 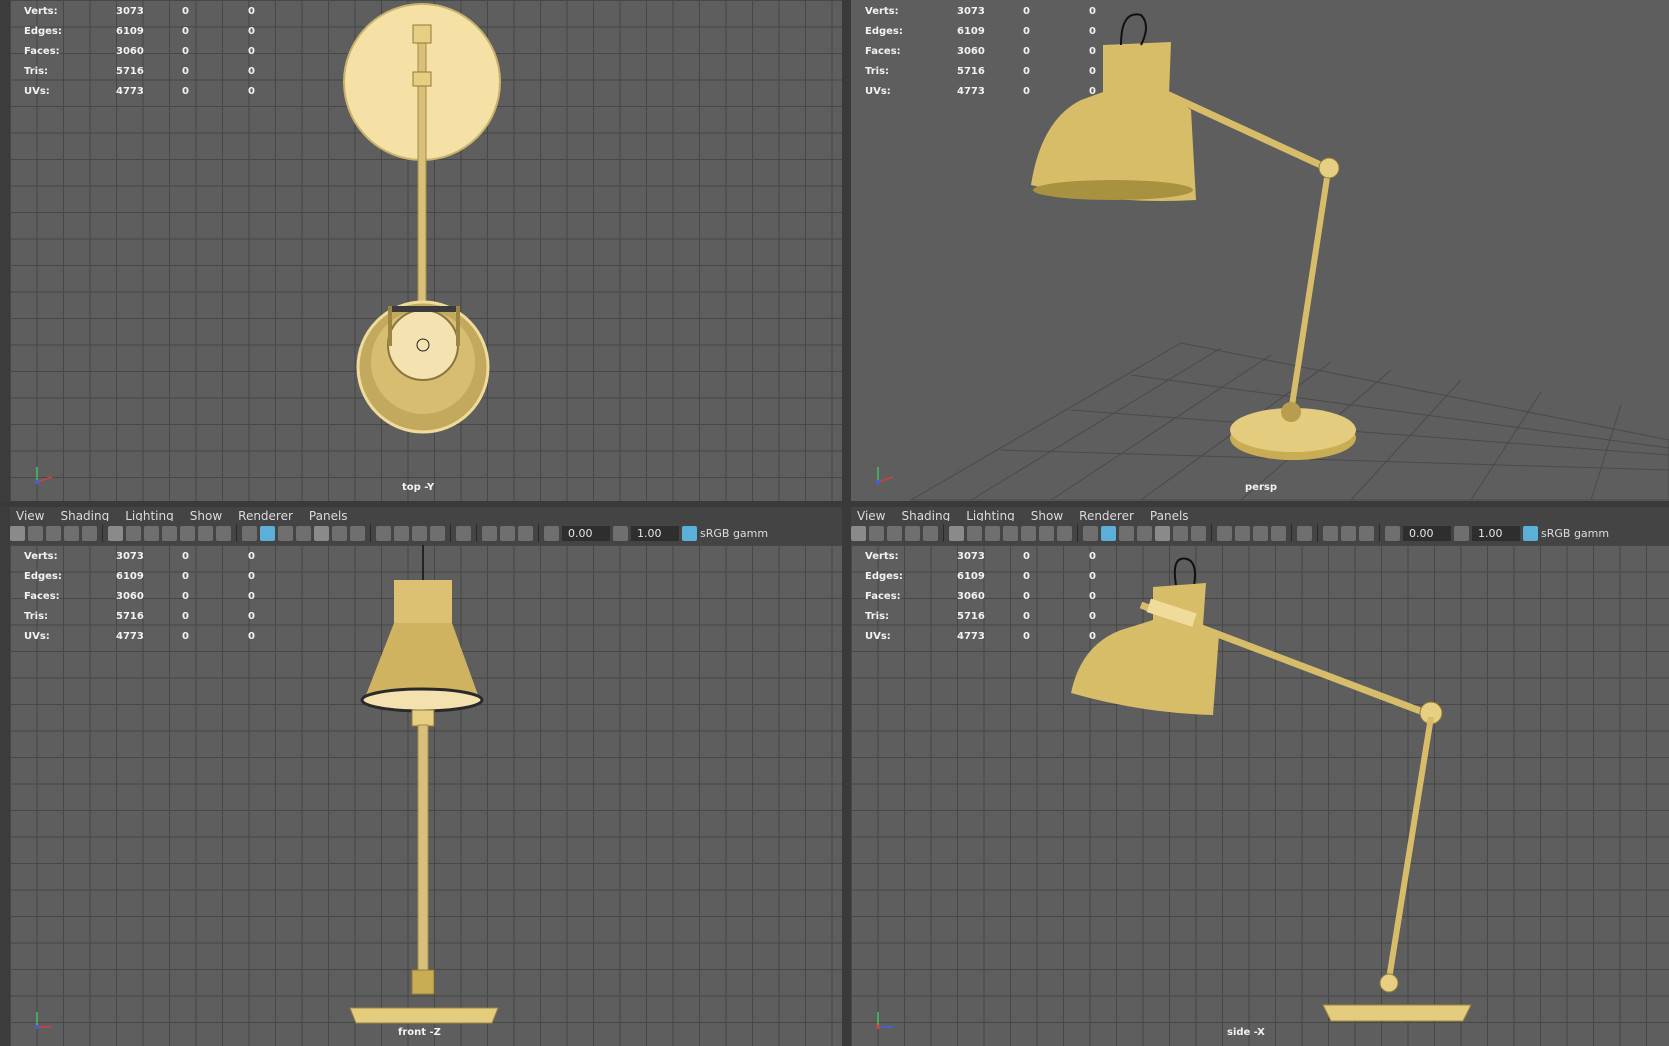 What do you see at coordinates (1271, 789) in the screenshot?
I see `lamp-side-view` at bounding box center [1271, 789].